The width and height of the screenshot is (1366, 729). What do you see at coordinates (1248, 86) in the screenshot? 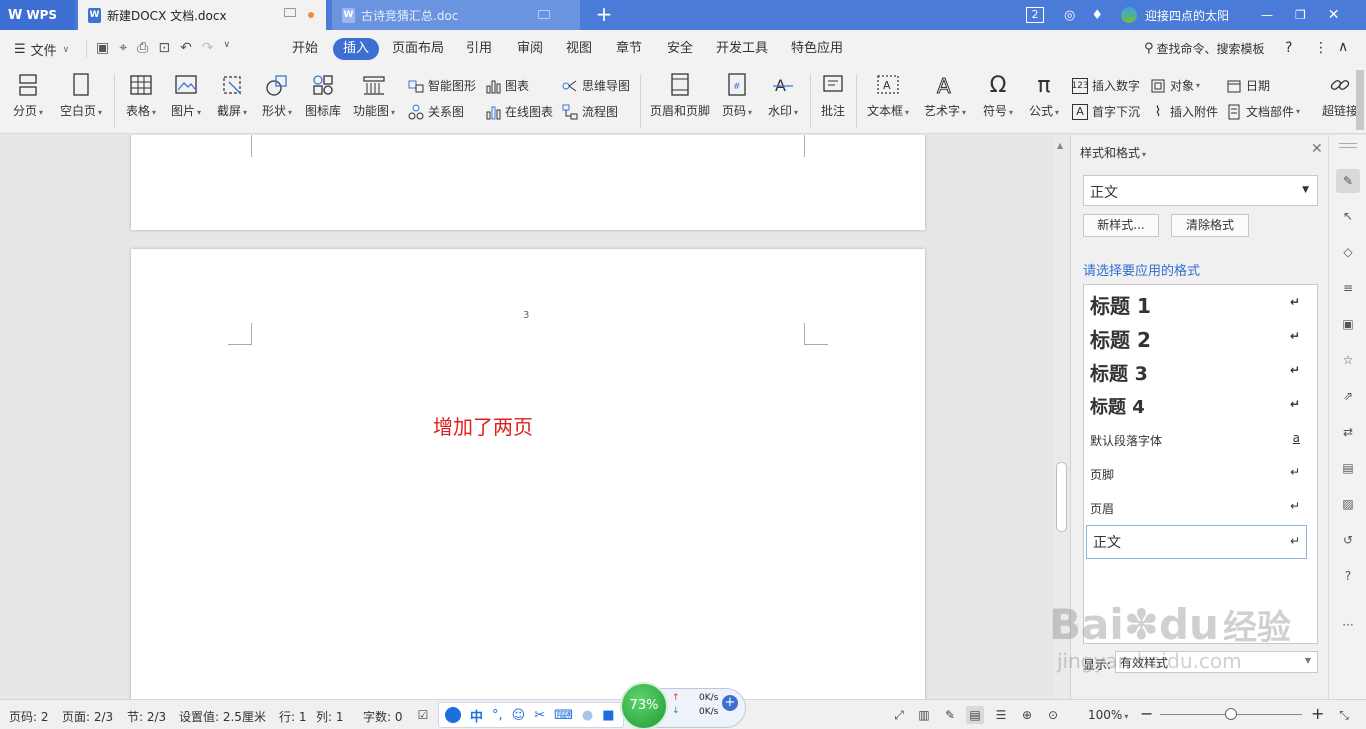
I see `date-button: 日期` at bounding box center [1248, 86].